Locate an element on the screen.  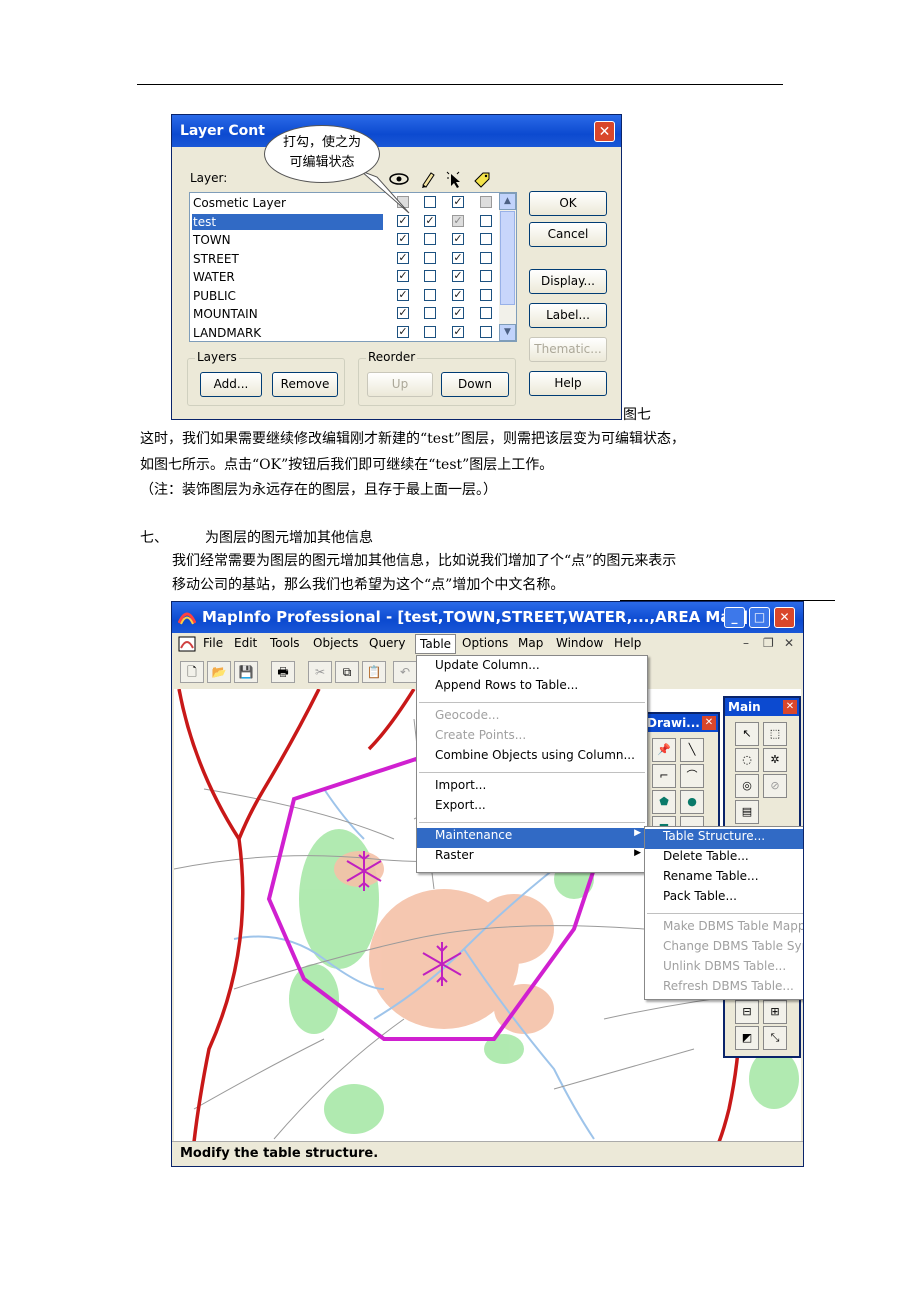
unselect-icon: ⊘ is located at coordinates (775, 786).